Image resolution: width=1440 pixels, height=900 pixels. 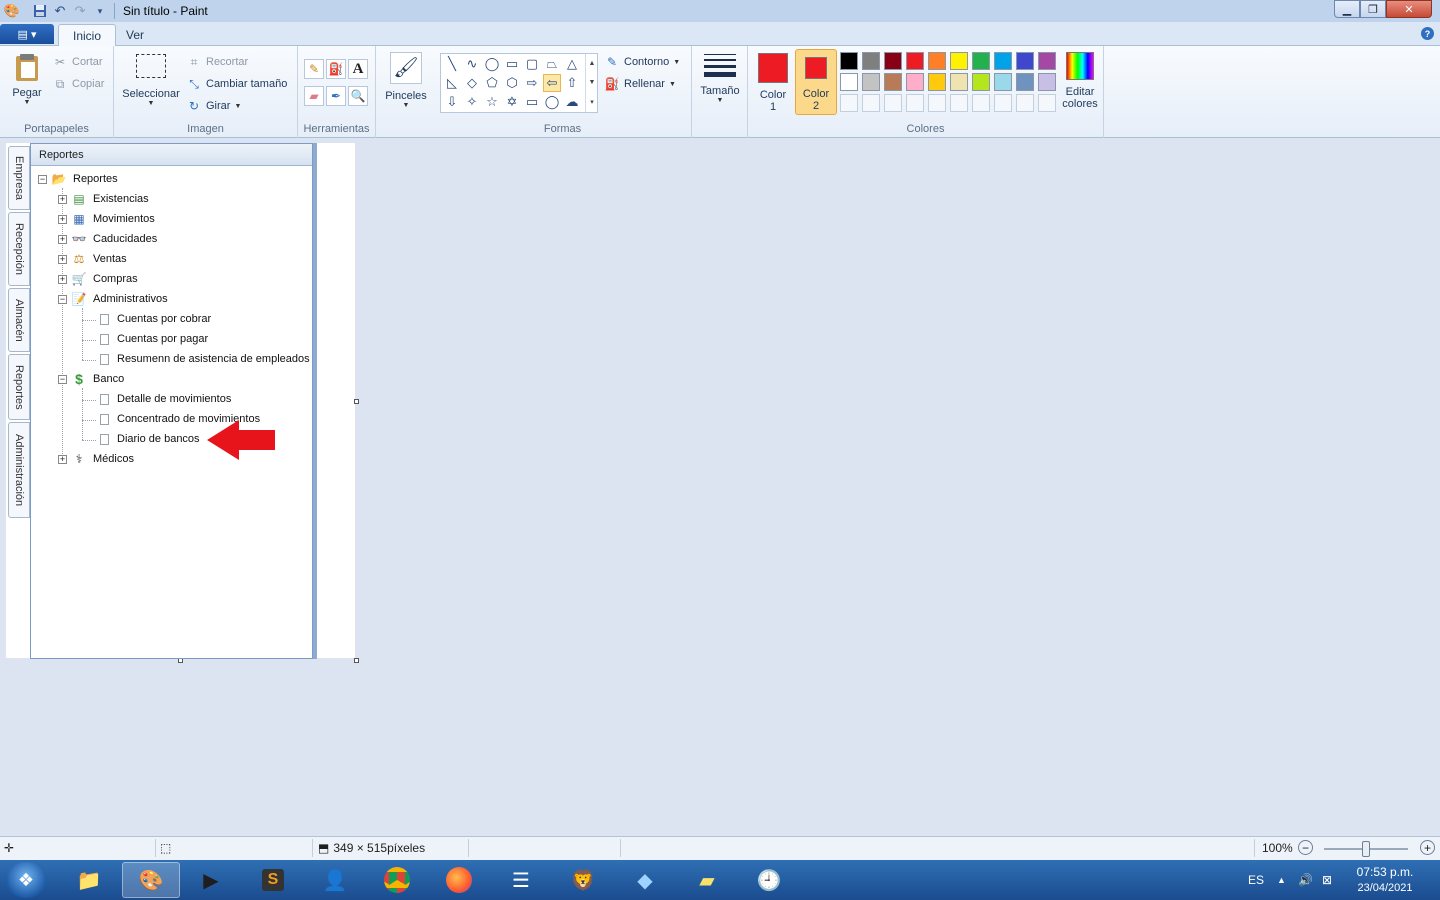 I want to click on close-button: ✕, so click(x=1409, y=9).